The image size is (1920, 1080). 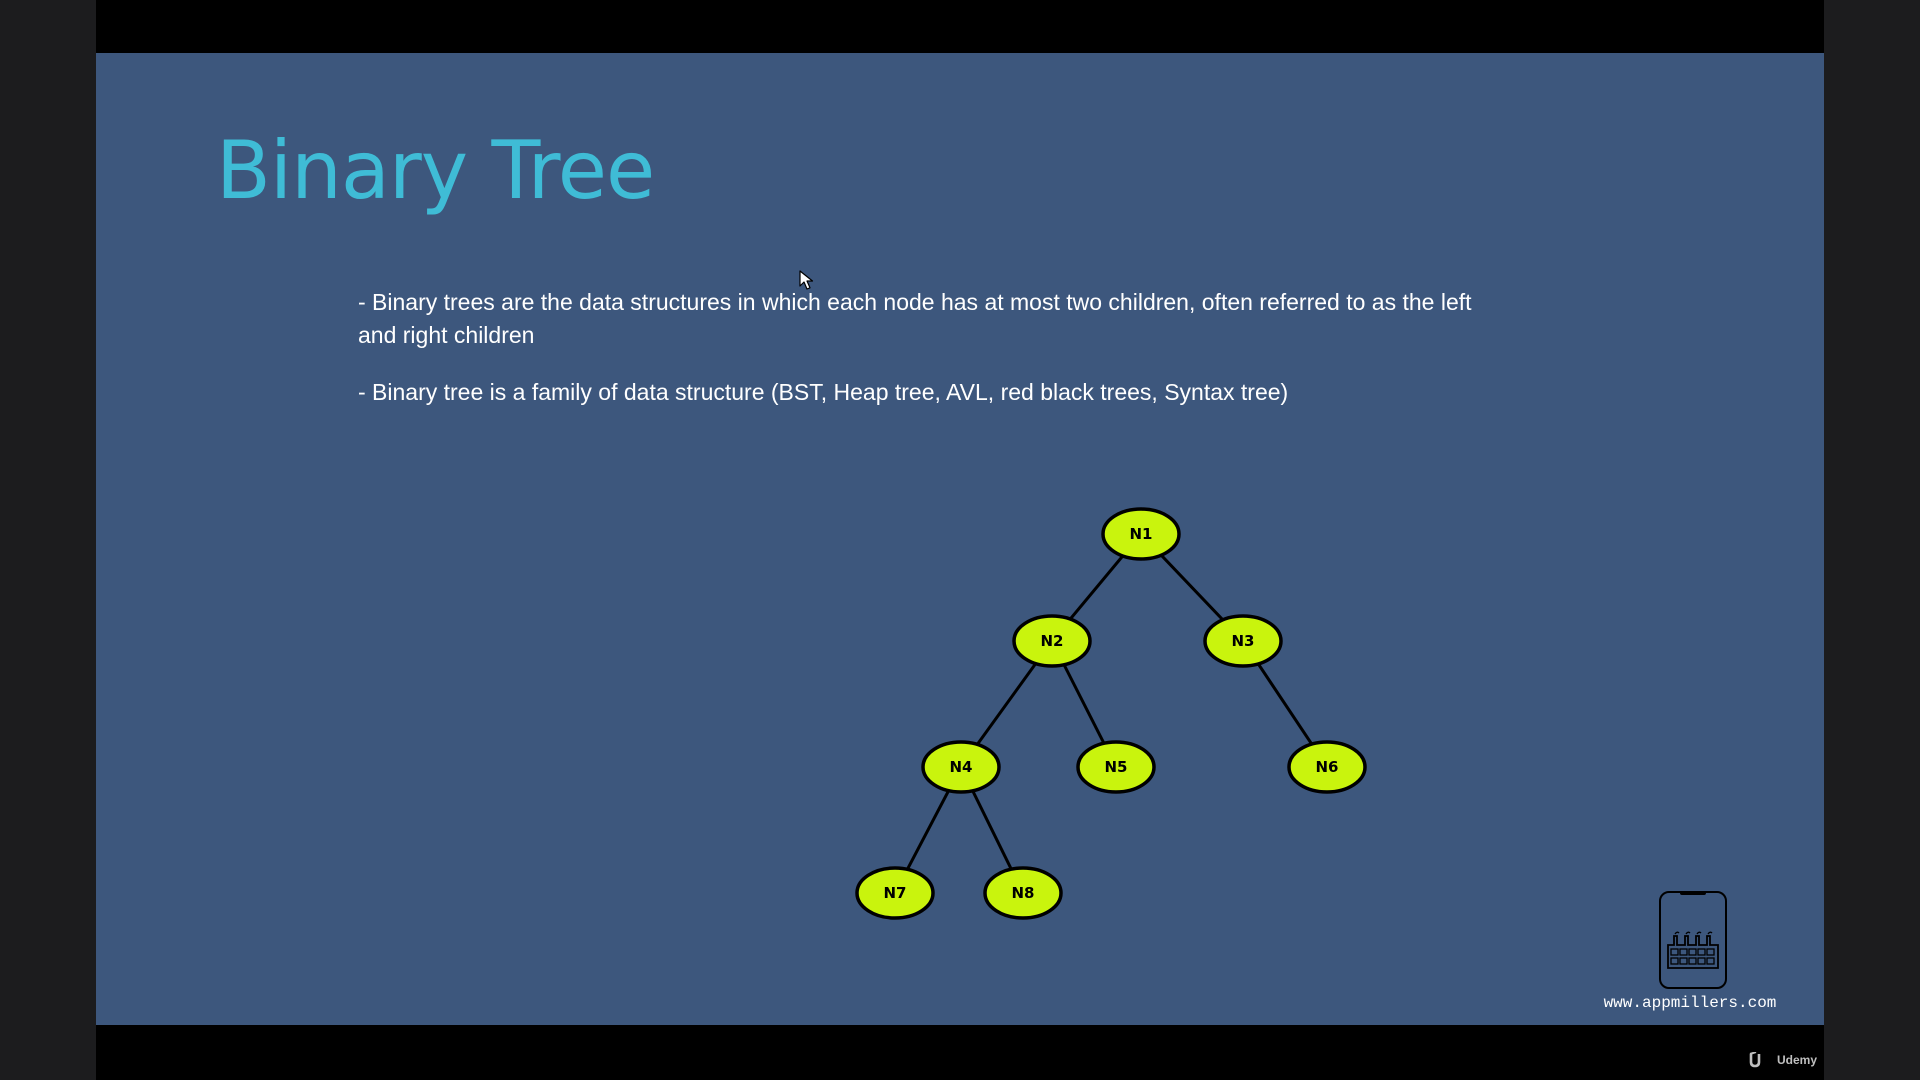 I want to click on tree-node-n7: N7, so click(x=895, y=893).